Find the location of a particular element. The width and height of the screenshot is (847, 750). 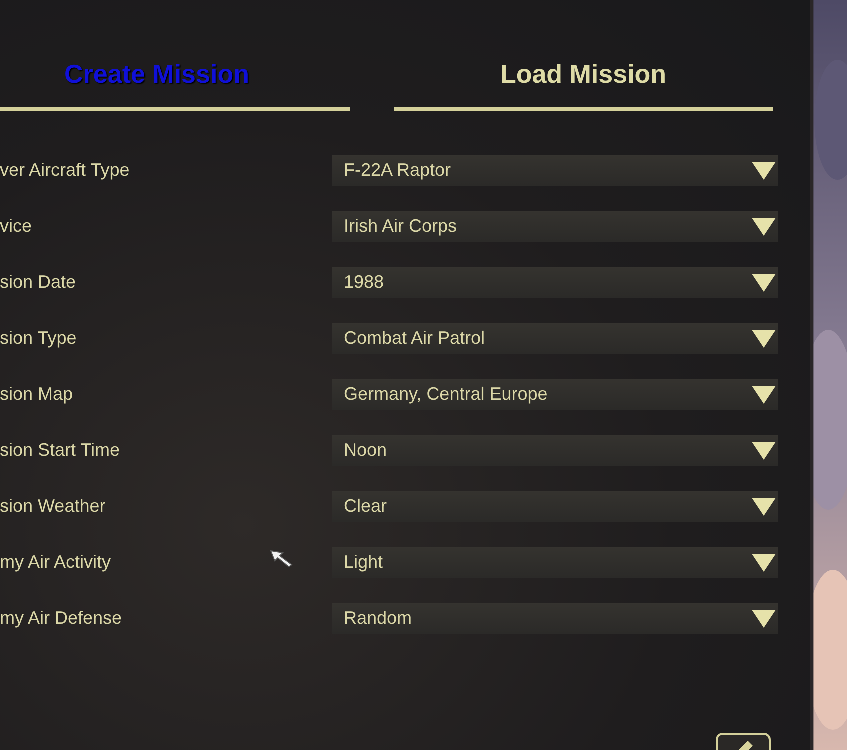

field-label: sion Start Time is located at coordinates (60, 450).